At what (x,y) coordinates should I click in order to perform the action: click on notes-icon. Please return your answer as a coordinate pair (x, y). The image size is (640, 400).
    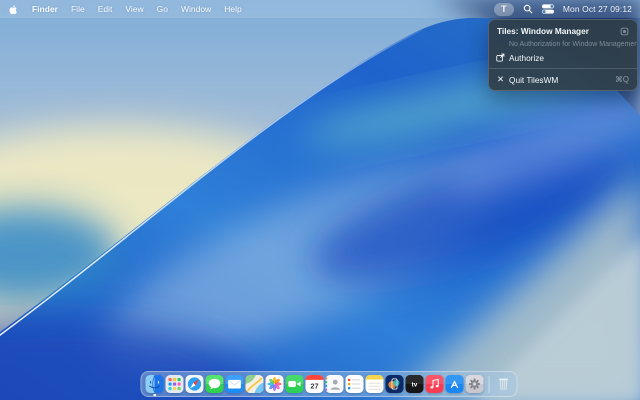
    Looking at the image, I should click on (374, 384).